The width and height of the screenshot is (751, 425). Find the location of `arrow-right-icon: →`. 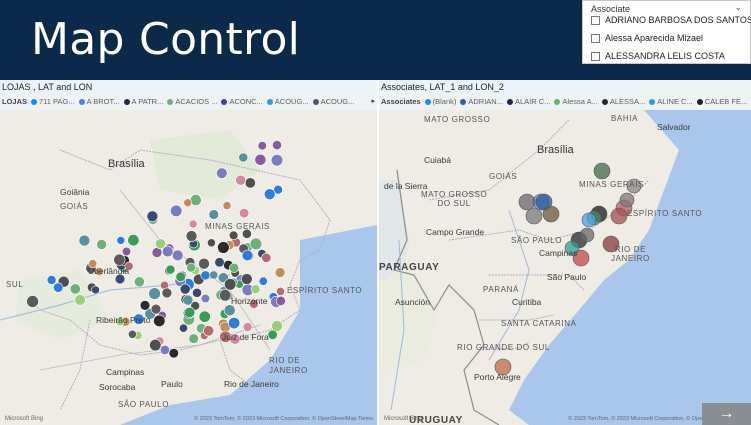

arrow-right-icon: → is located at coordinates (726, 414).